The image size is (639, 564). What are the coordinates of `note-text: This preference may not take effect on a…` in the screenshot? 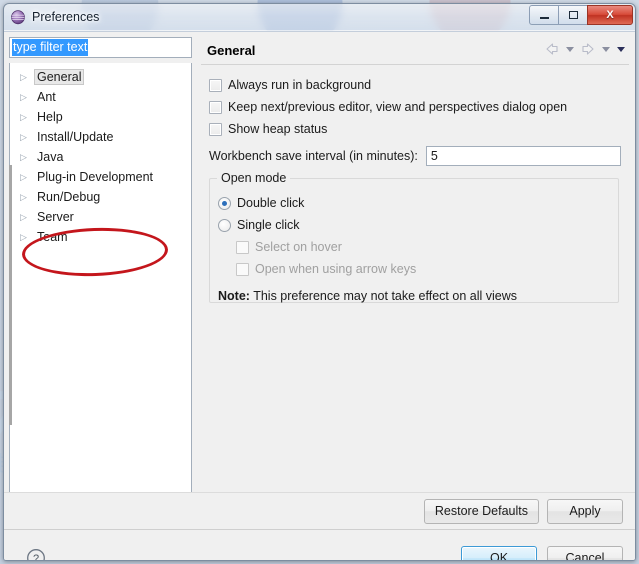 It's located at (385, 296).